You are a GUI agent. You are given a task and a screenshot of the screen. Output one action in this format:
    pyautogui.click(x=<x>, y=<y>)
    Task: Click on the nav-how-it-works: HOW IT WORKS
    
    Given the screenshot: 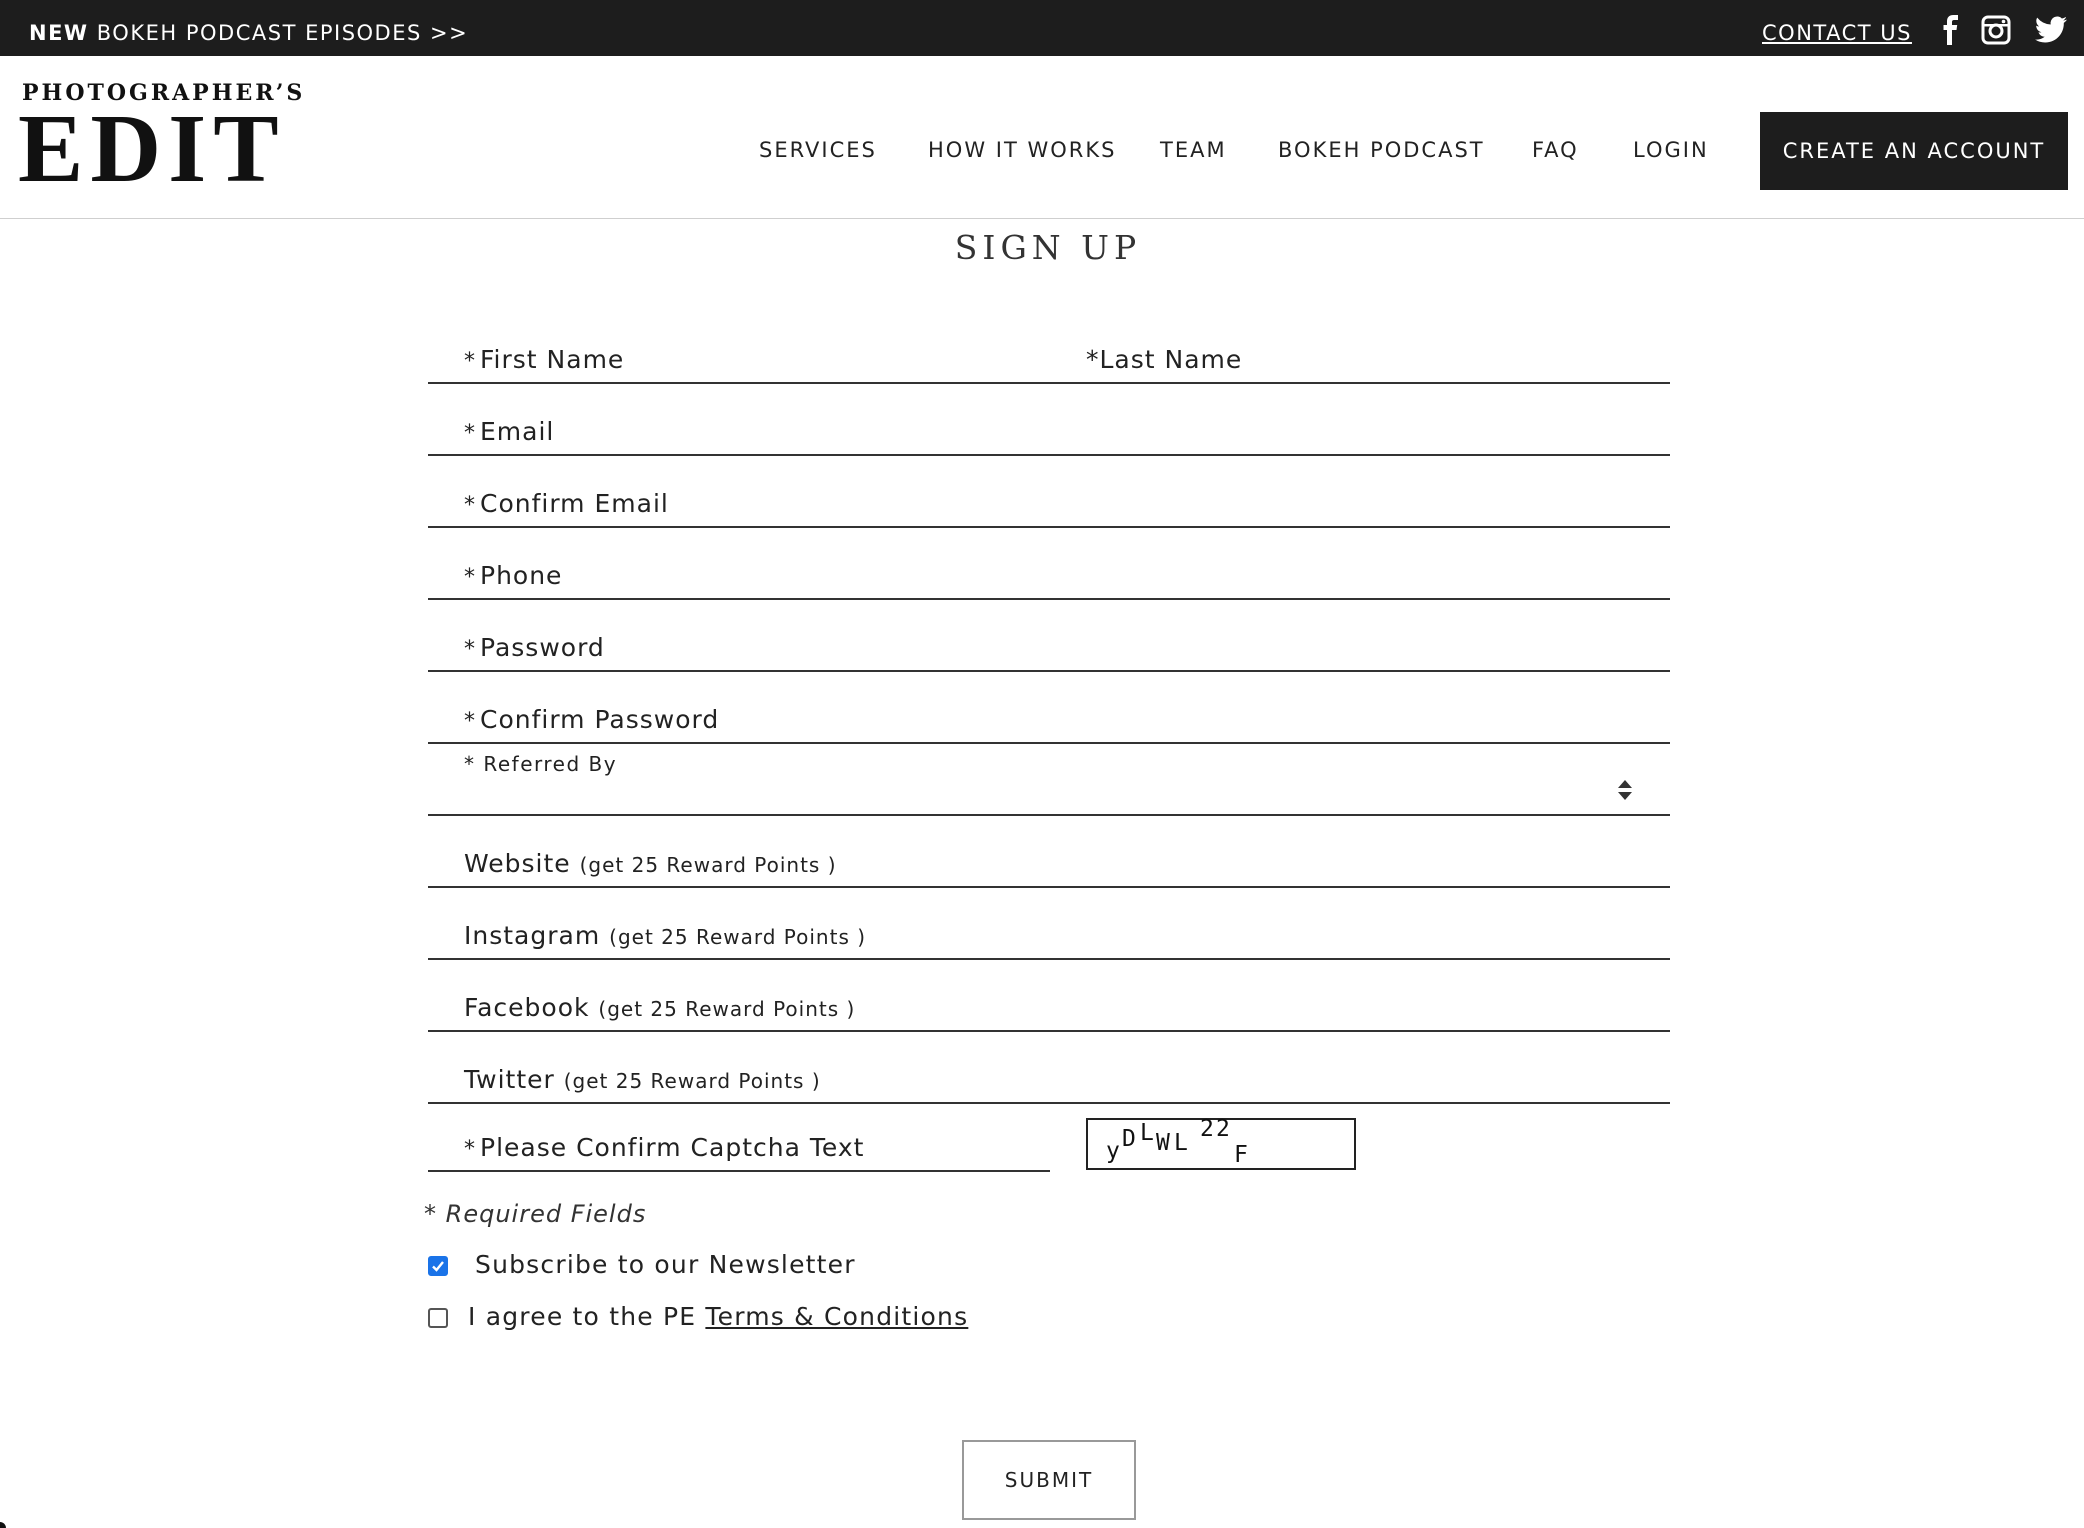 What is the action you would take?
    pyautogui.click(x=1022, y=150)
    